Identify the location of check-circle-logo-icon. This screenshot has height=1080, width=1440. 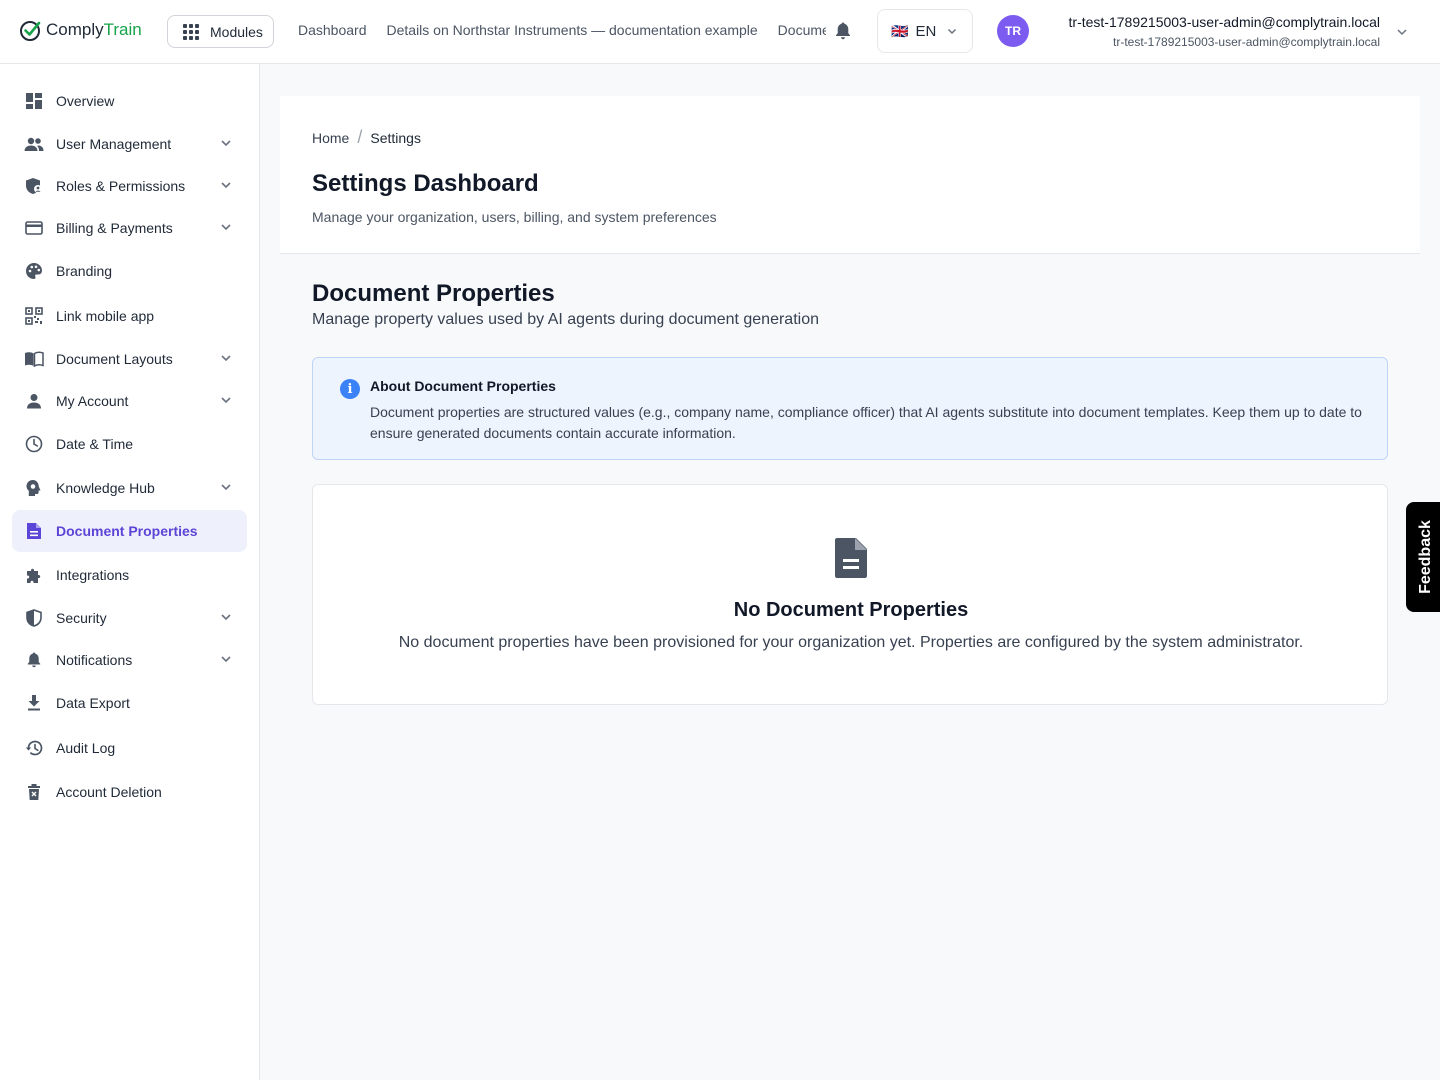
(30, 31).